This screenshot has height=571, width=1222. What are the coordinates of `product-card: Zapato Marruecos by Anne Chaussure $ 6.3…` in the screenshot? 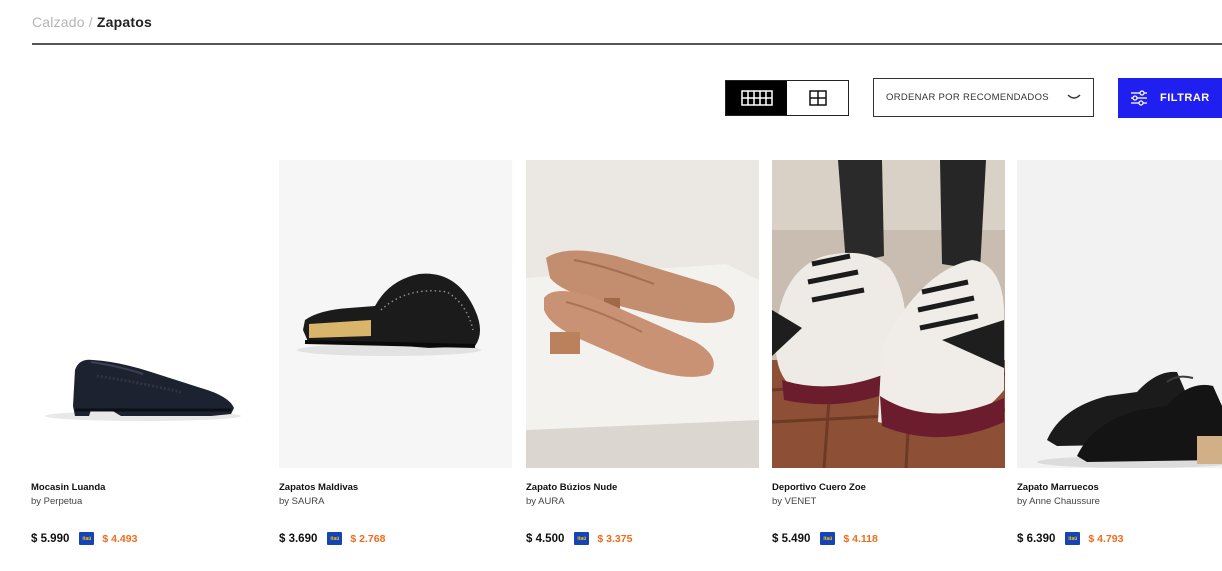 It's located at (1119, 352).